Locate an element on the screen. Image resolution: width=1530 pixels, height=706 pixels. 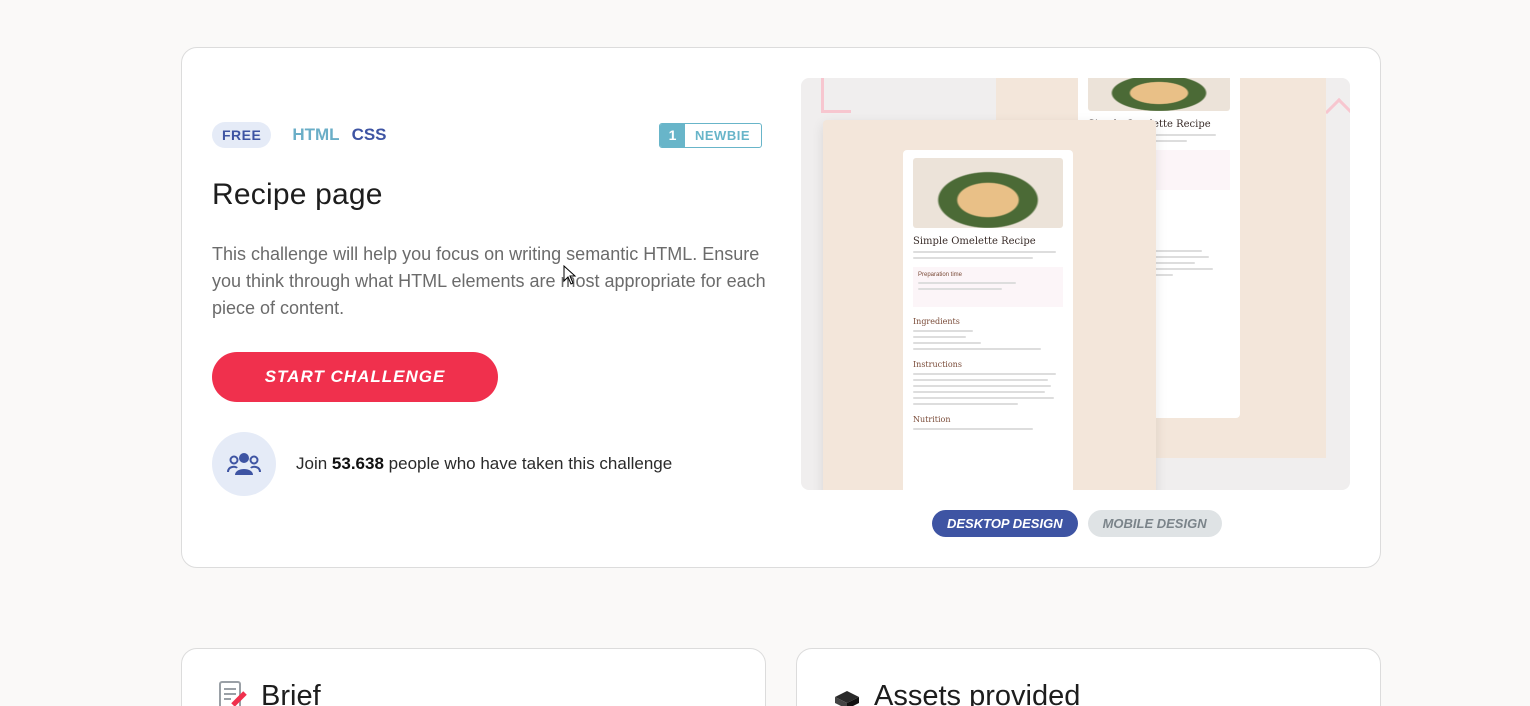
brief-header: Brief is located at coordinates (269, 692).